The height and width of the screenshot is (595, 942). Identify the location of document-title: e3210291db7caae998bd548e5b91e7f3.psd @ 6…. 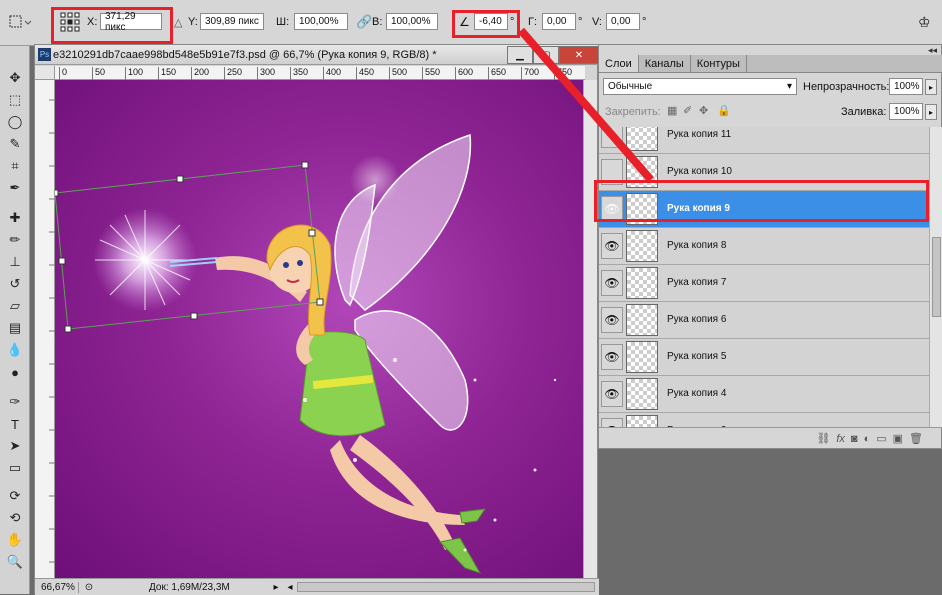
(245, 54).